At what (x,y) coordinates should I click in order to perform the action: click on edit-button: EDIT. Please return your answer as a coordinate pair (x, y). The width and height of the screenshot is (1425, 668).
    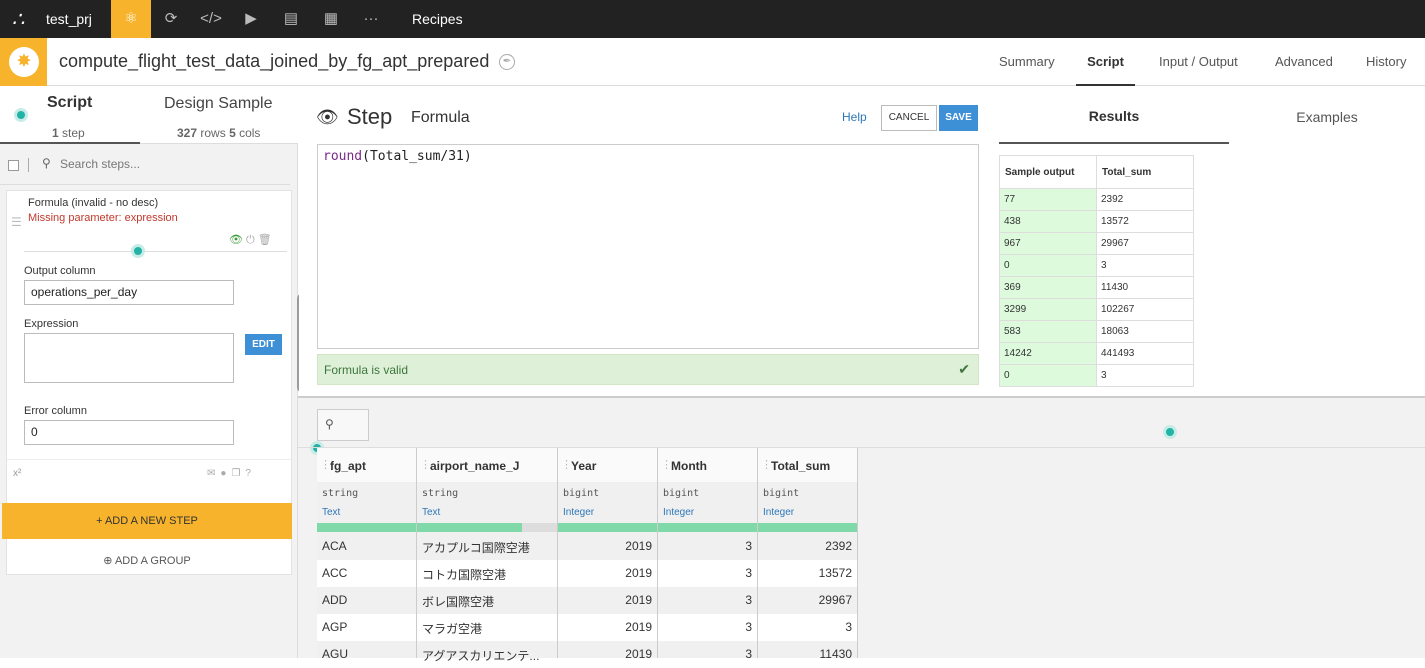
    Looking at the image, I should click on (263, 344).